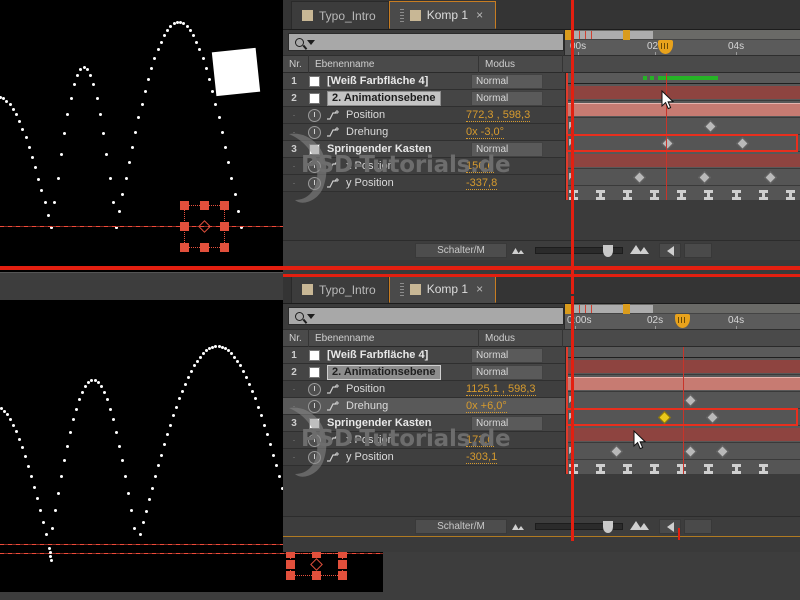  What do you see at coordinates (579, 251) in the screenshot?
I see `zoom-slider-top` at bounding box center [579, 251].